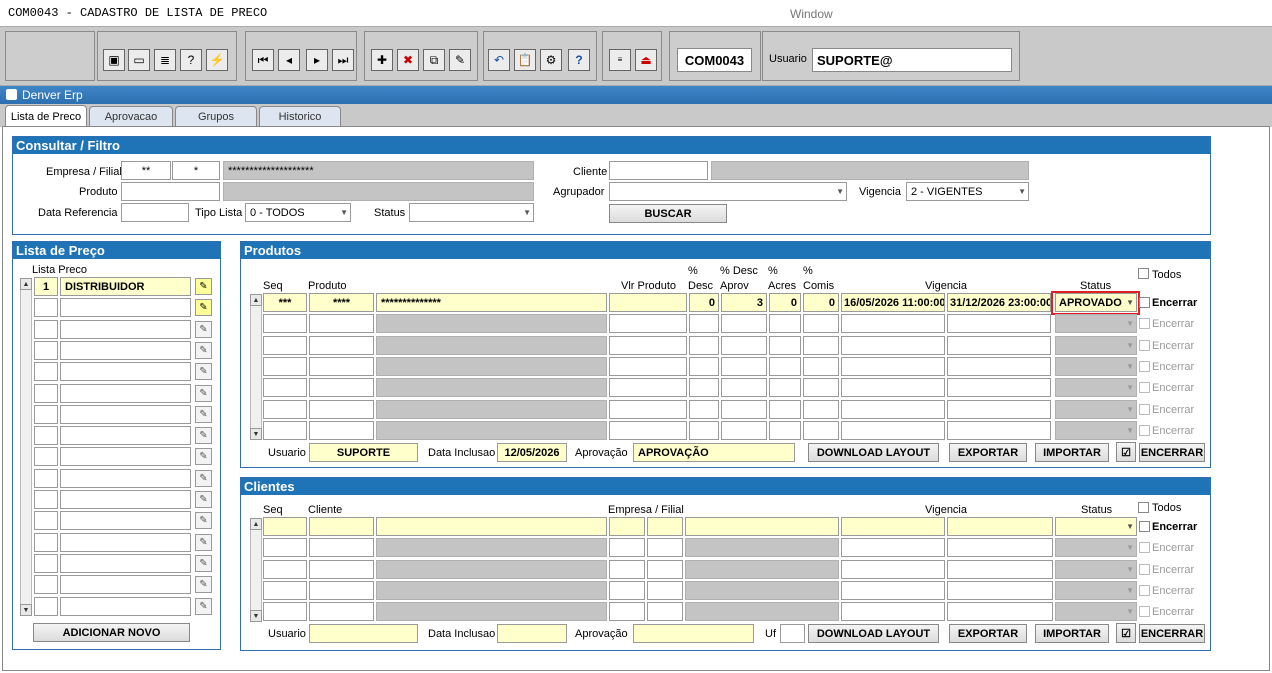  I want to click on query-icon: ?, so click(191, 60).